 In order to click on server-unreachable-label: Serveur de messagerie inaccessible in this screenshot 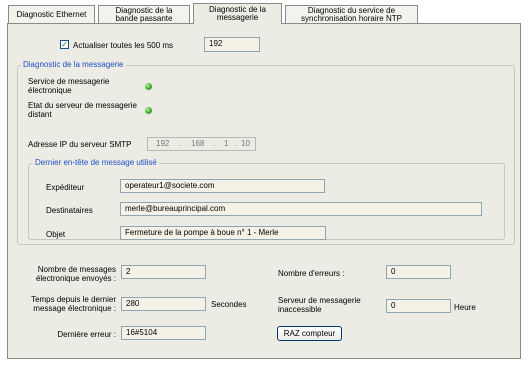, I will do `click(319, 305)`.